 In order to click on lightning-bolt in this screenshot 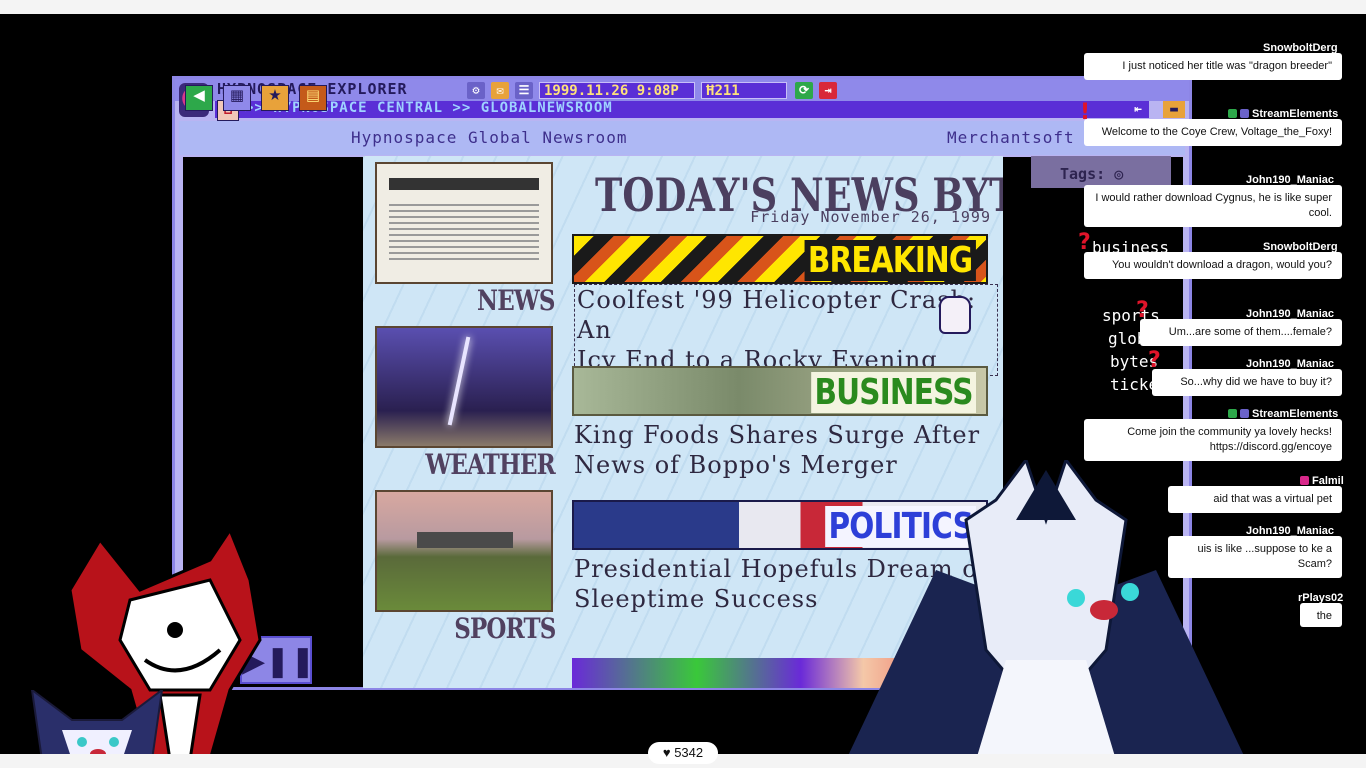, I will do `click(459, 381)`.